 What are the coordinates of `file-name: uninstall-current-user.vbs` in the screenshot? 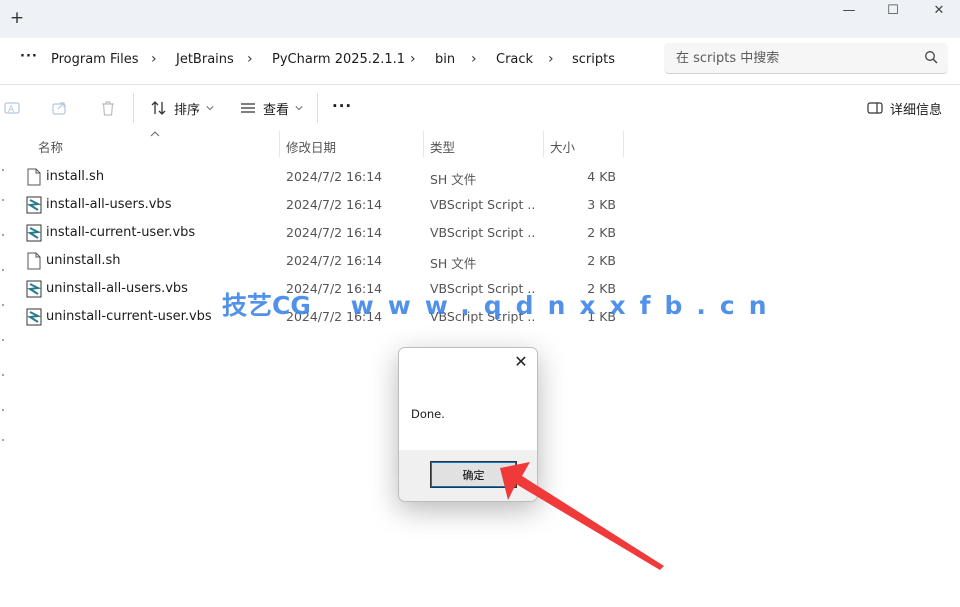 It's located at (129, 316).